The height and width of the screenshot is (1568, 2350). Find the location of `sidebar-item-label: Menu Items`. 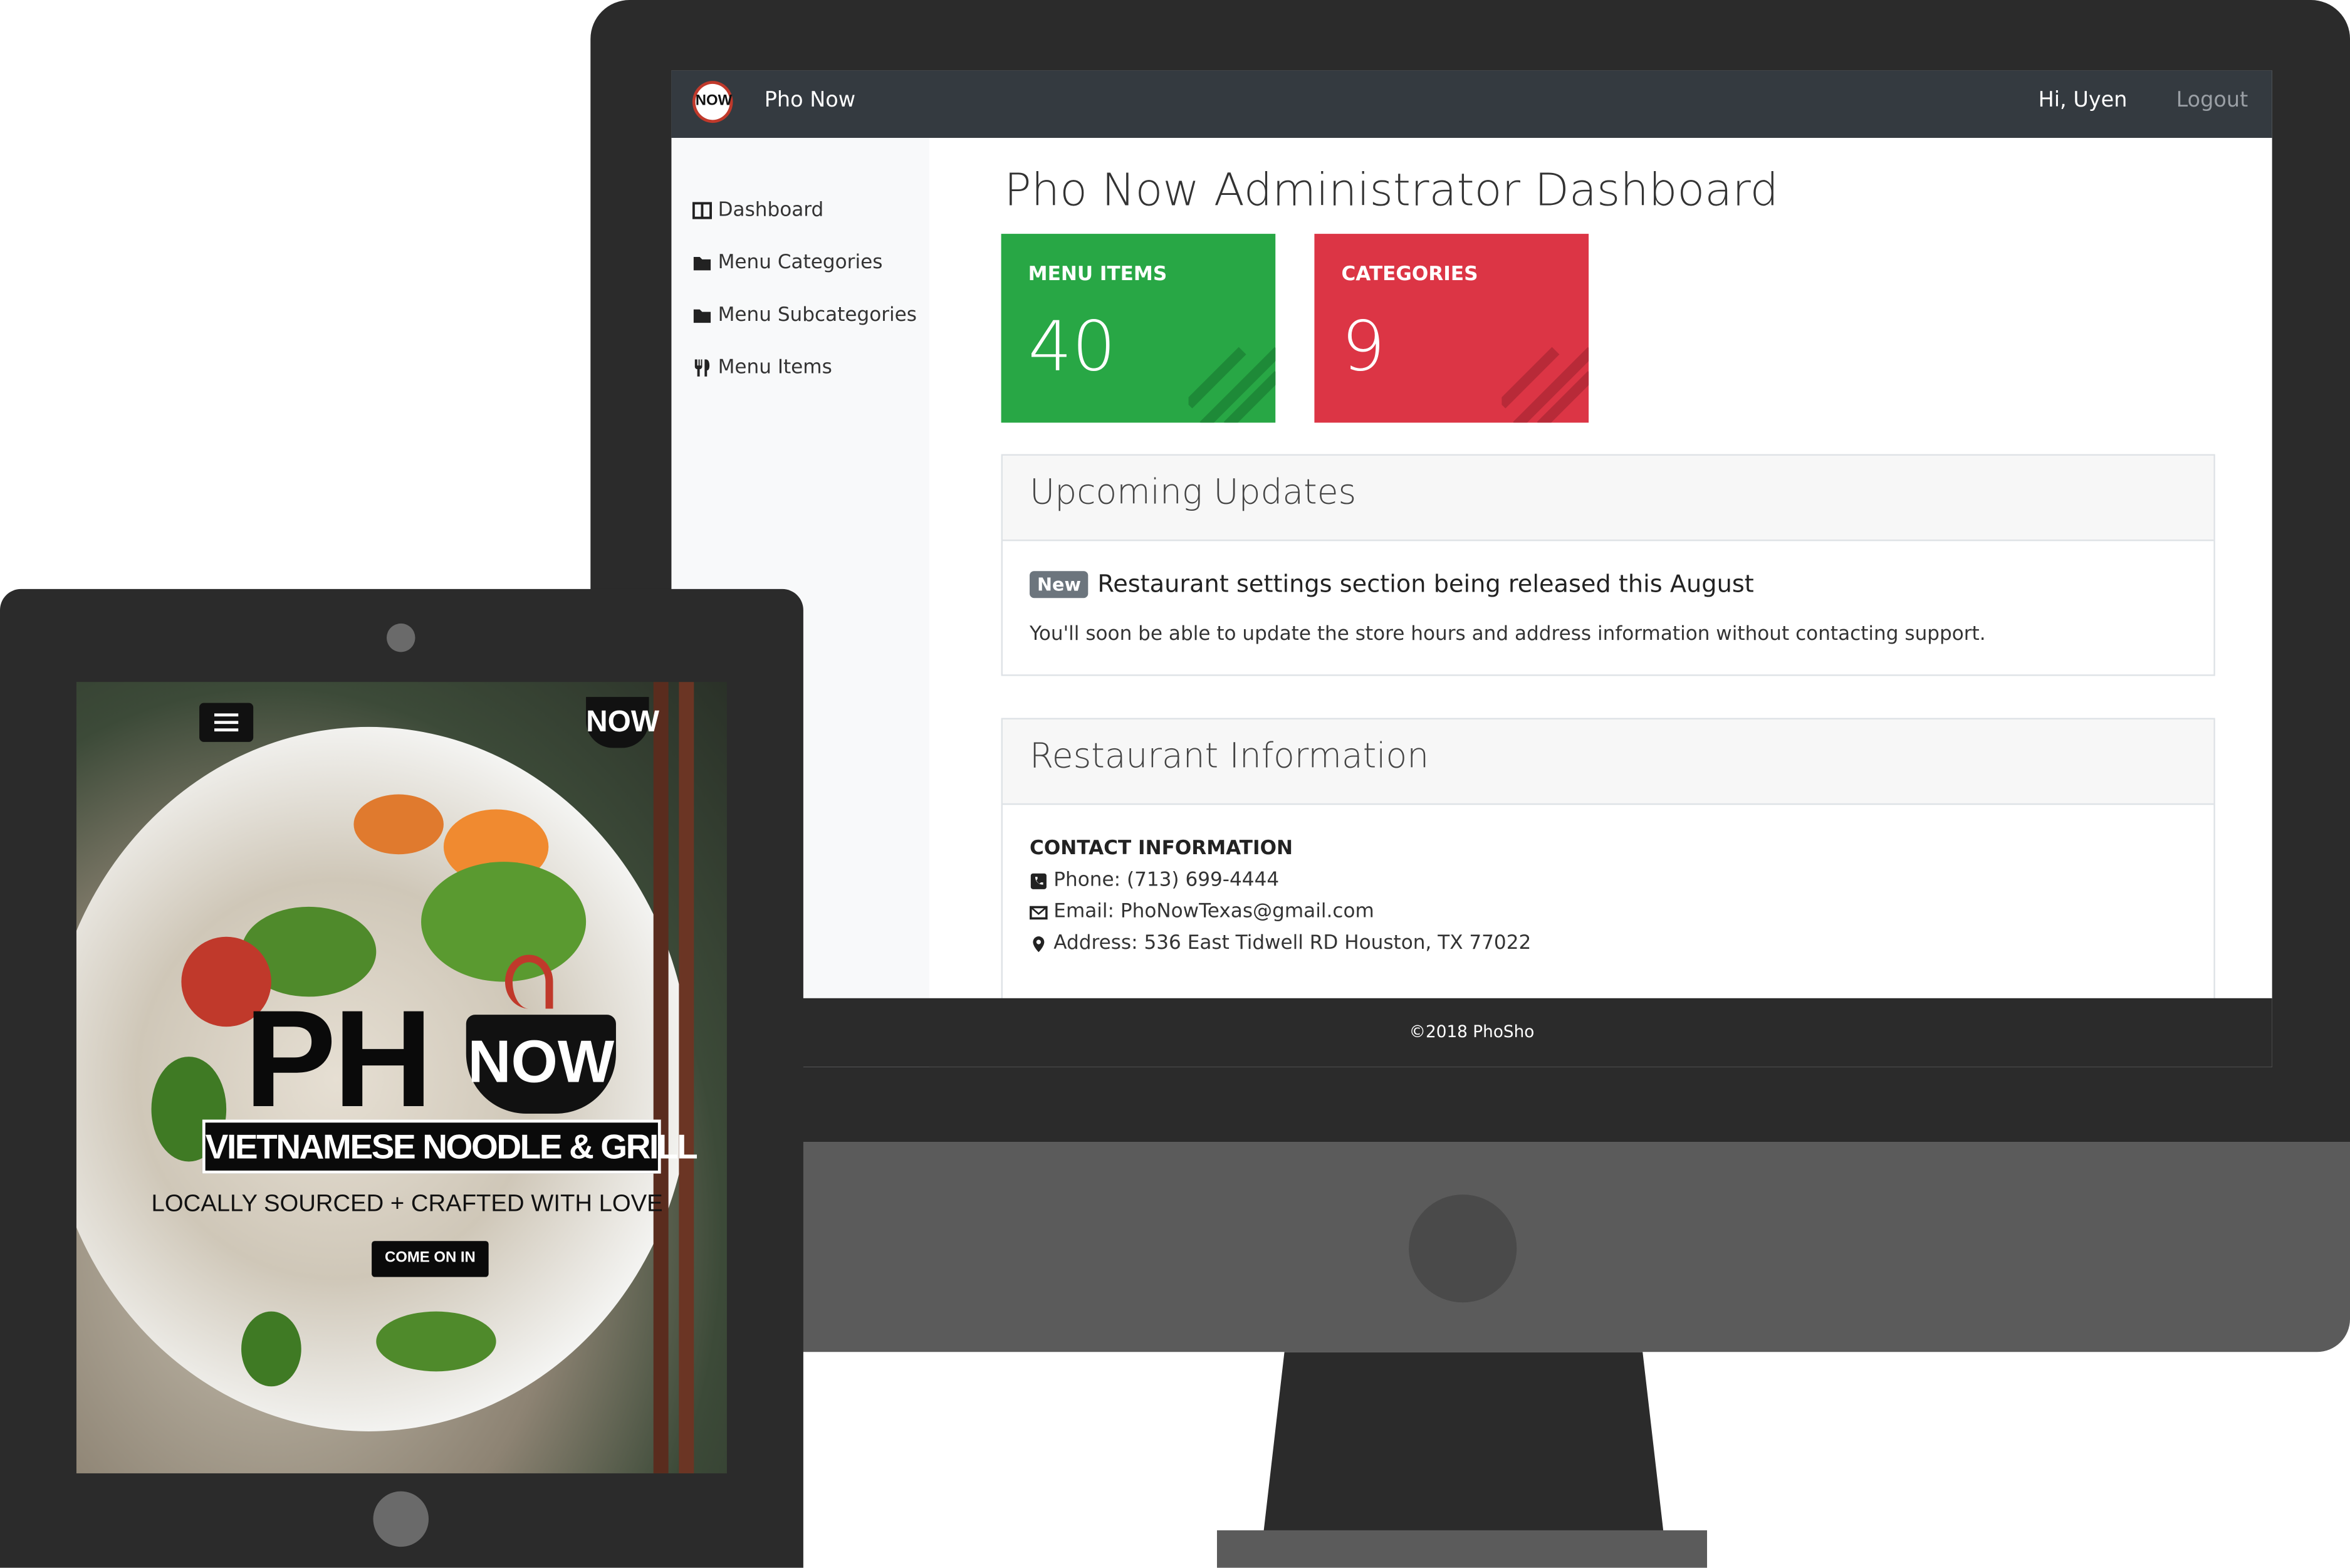

sidebar-item-label: Menu Items is located at coordinates (775, 368).